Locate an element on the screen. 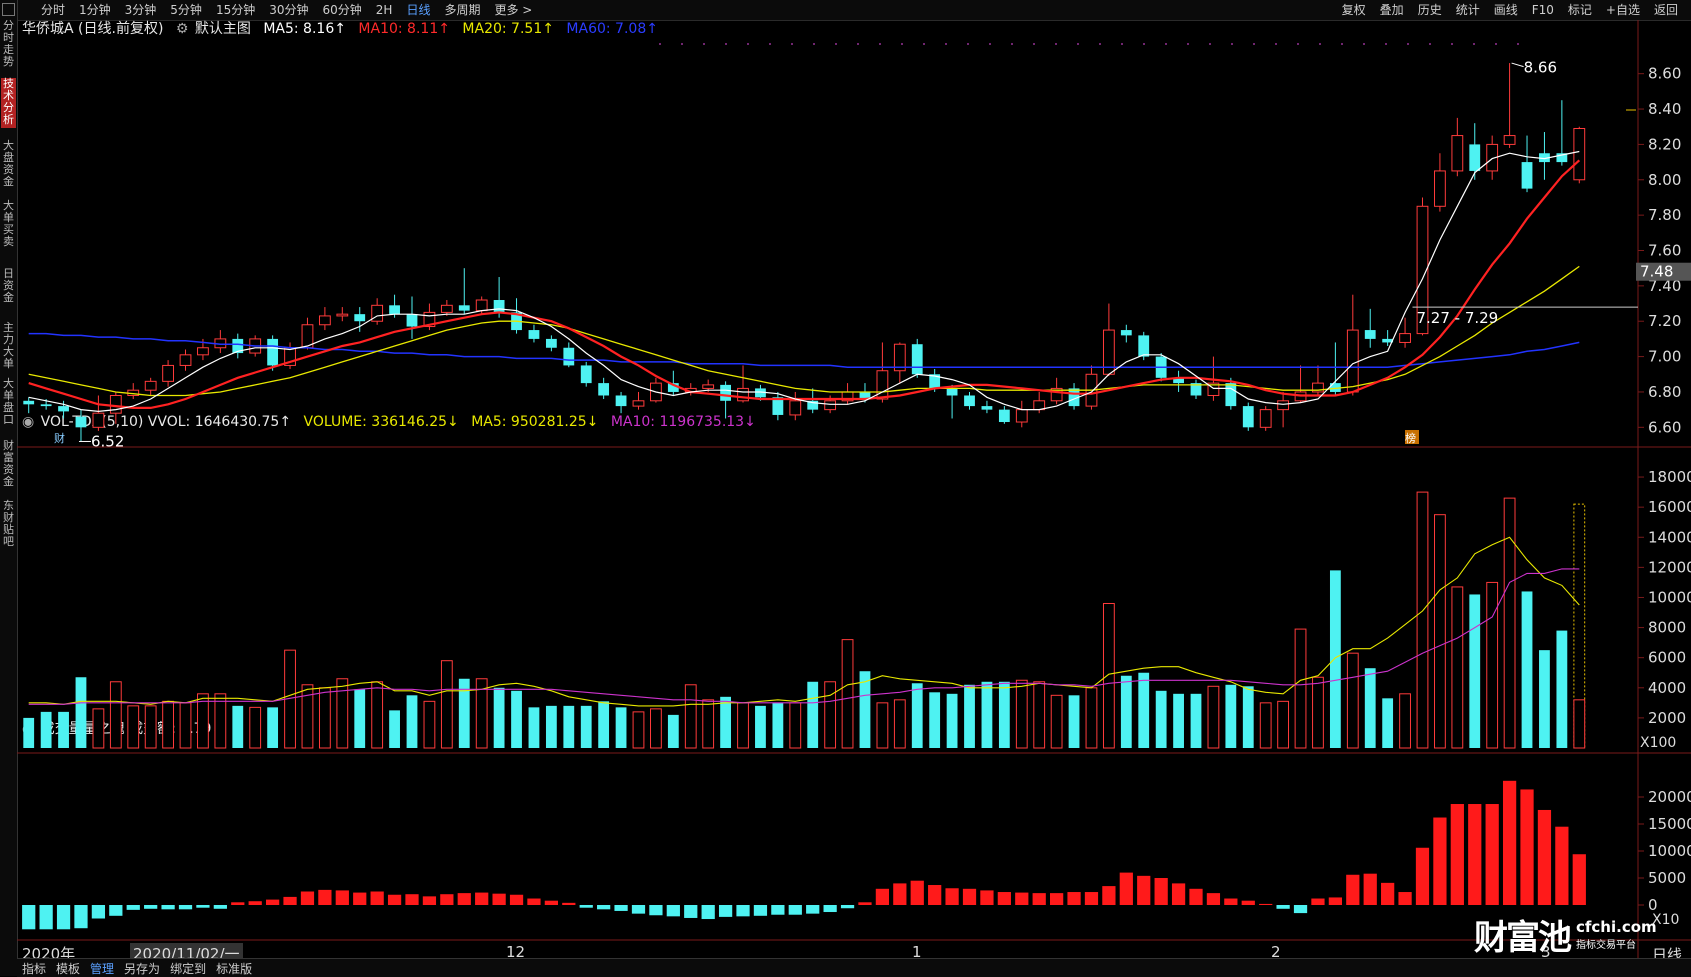 This screenshot has height=977, width=1691. timeframe-tab: 30分钟 is located at coordinates (288, 10).